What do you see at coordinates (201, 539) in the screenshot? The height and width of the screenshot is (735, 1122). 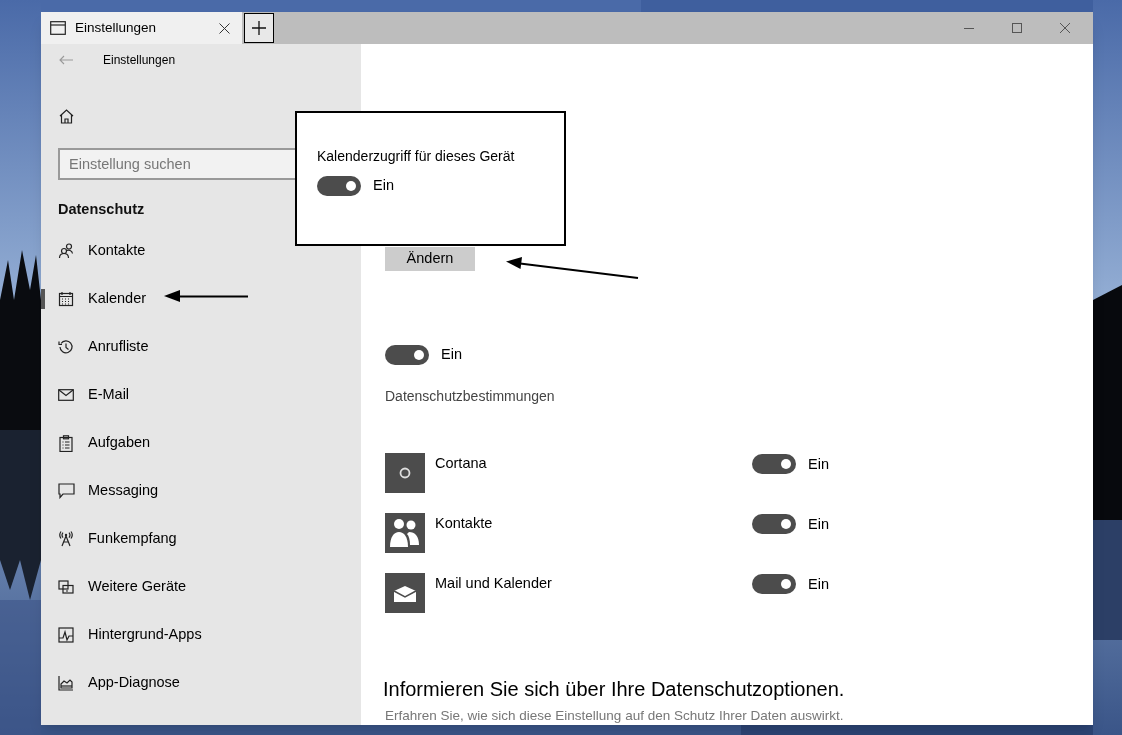 I see `nav-item: Funkempfang` at bounding box center [201, 539].